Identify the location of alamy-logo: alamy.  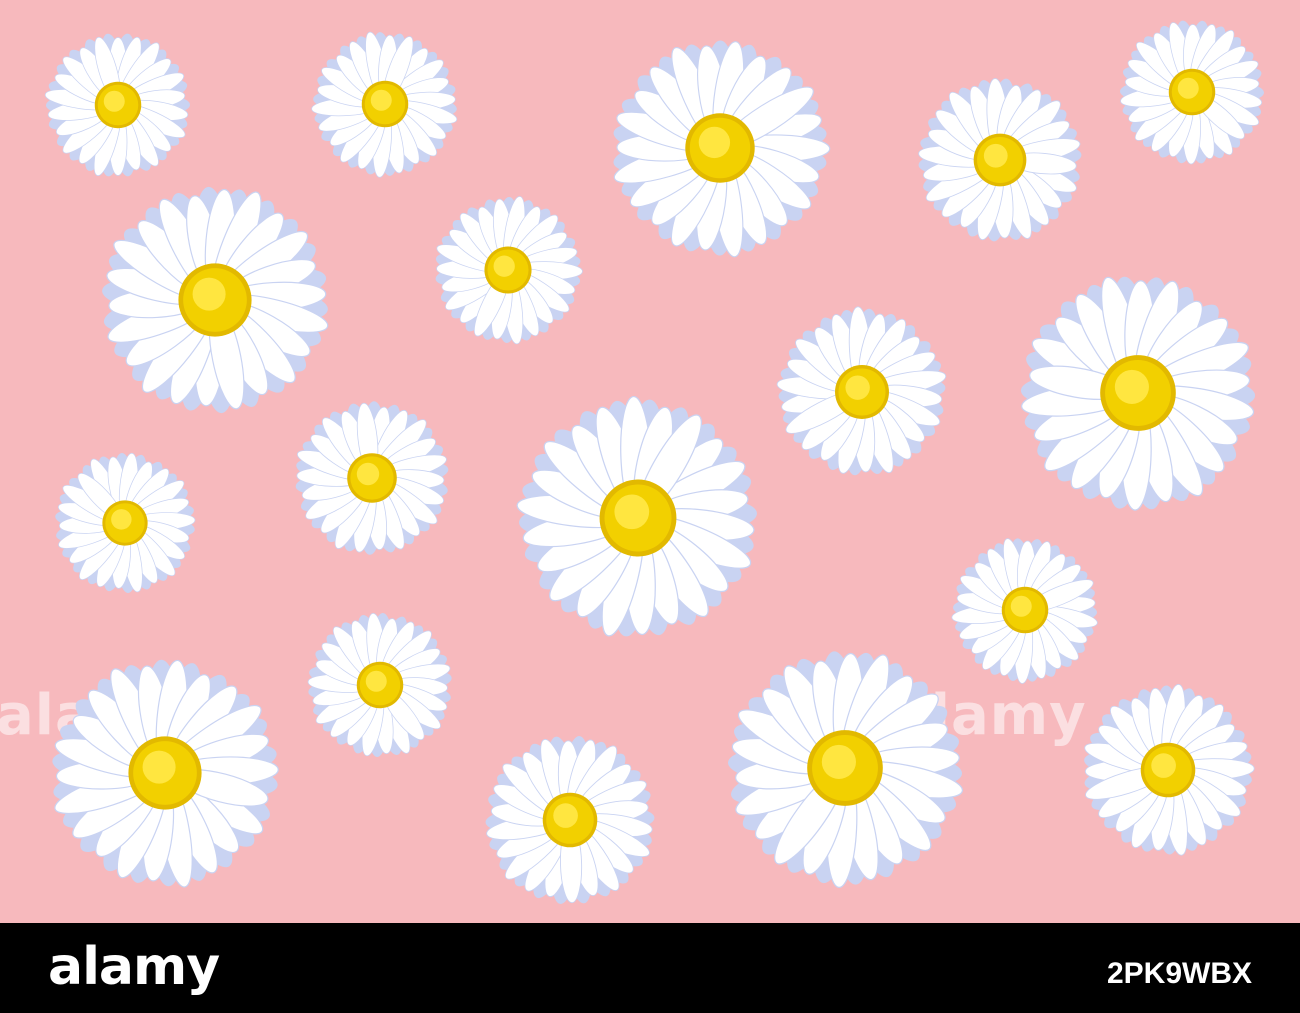
(134, 967).